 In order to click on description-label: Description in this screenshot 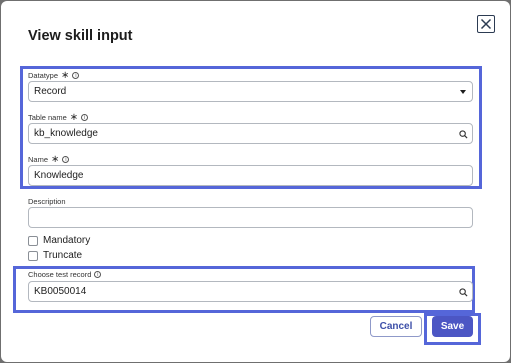, I will do `click(47, 201)`.